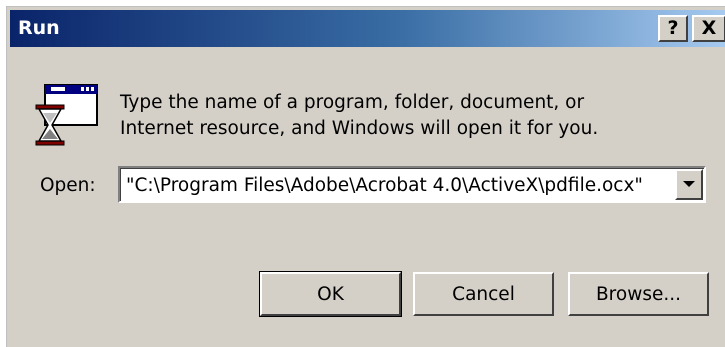  Describe the element at coordinates (68, 185) in the screenshot. I see `open-label: Open:` at that location.